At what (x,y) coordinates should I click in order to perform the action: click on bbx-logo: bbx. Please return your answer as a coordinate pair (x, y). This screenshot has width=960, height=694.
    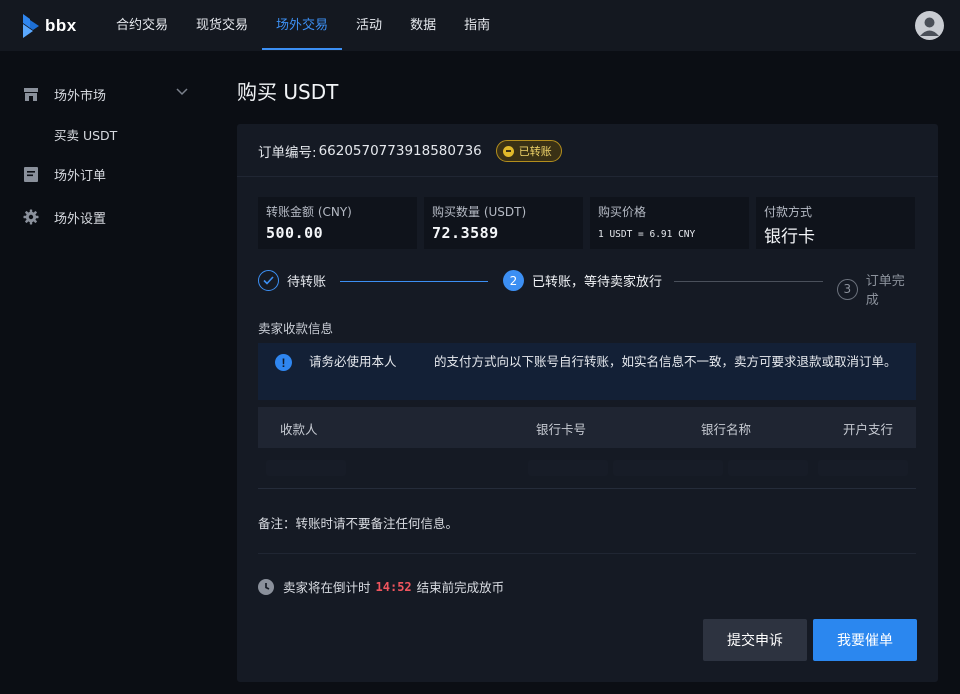
    Looking at the image, I should click on (49, 26).